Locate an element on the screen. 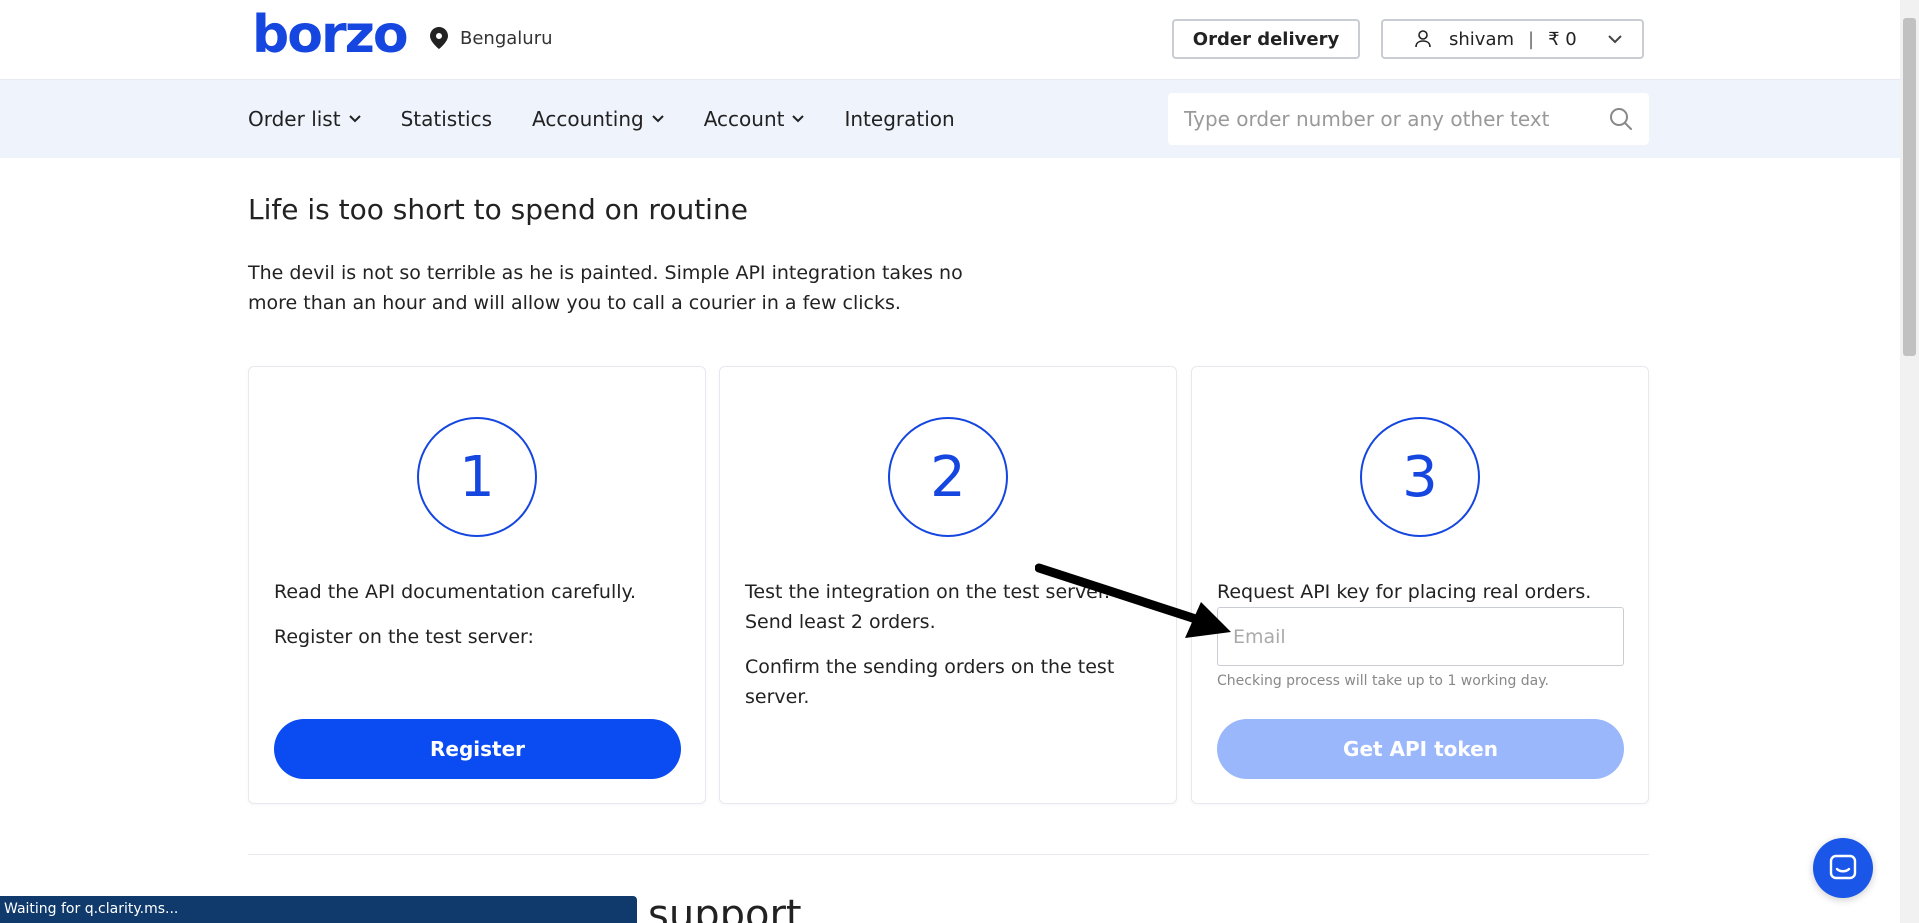 Image resolution: width=1919 pixels, height=923 pixels. nav-item-label: Statistics is located at coordinates (446, 119).